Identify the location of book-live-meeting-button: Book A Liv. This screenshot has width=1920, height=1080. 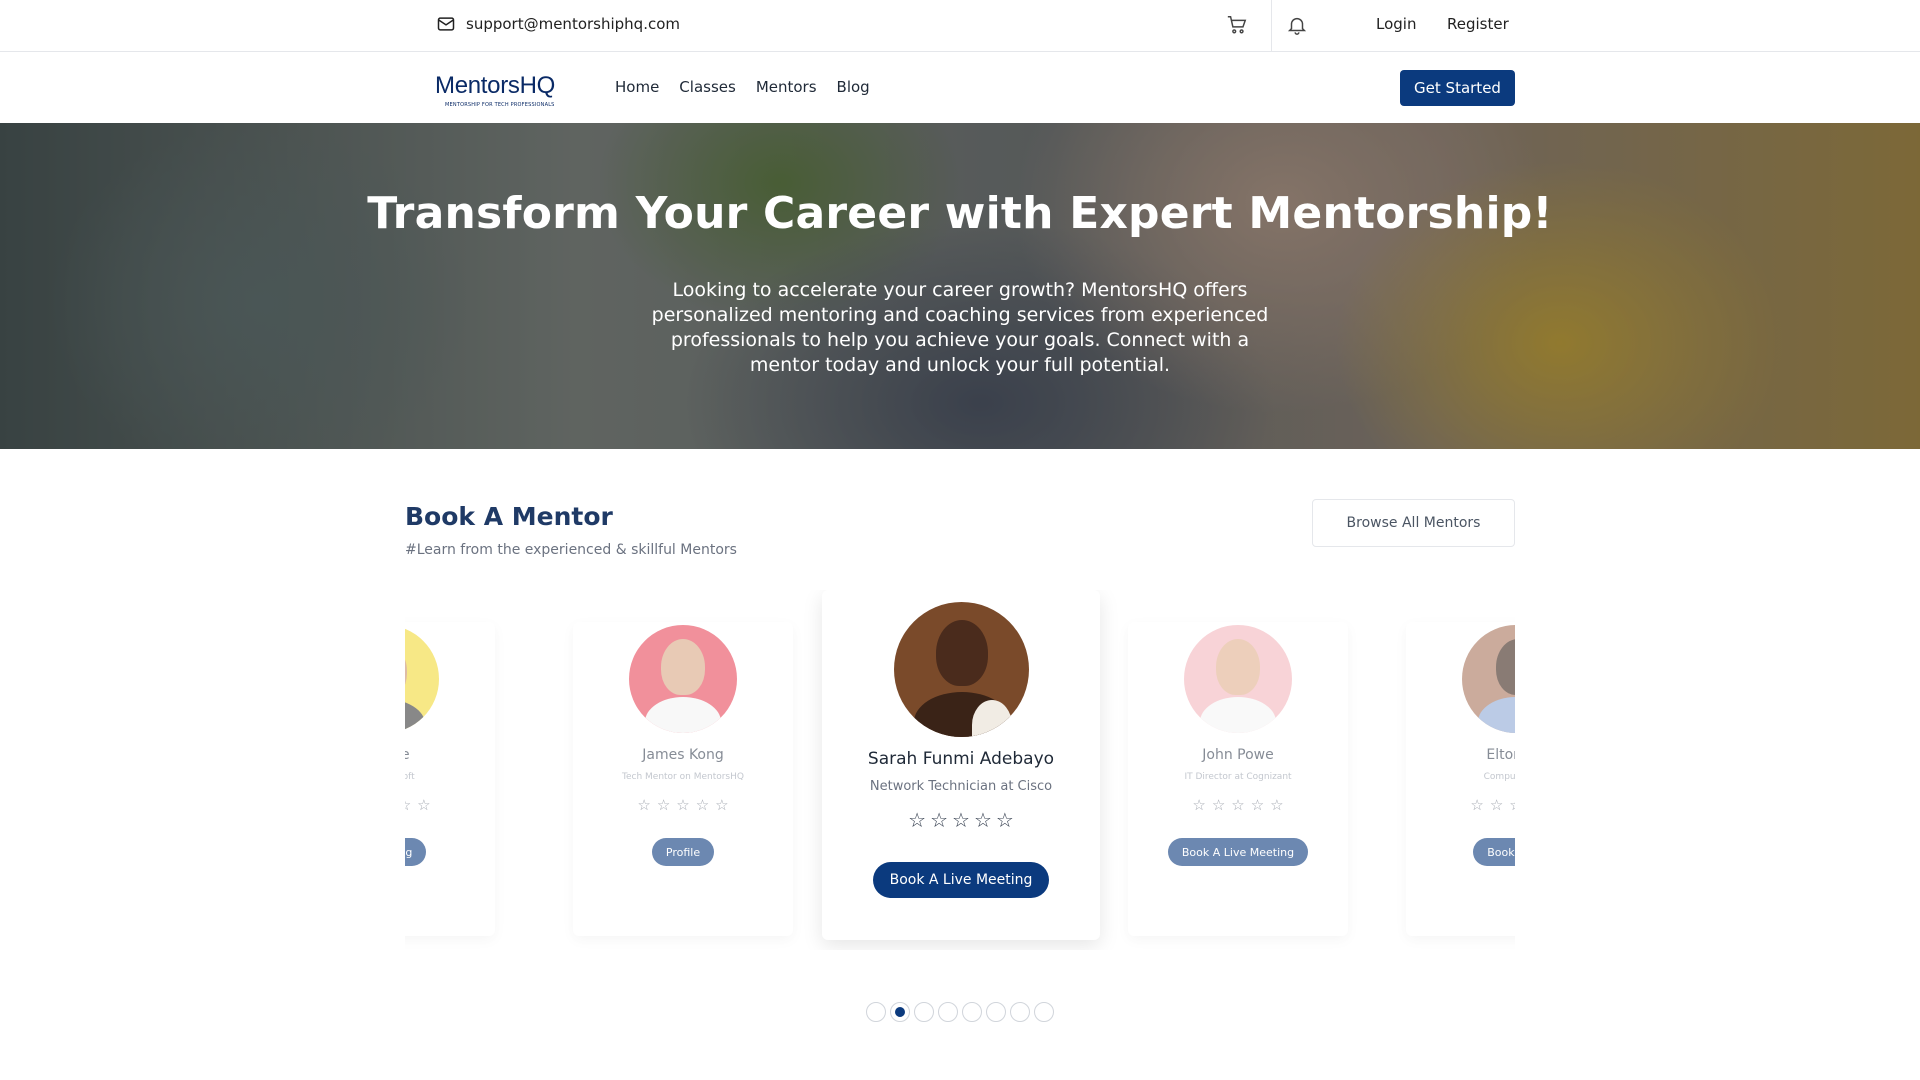
(1494, 852).